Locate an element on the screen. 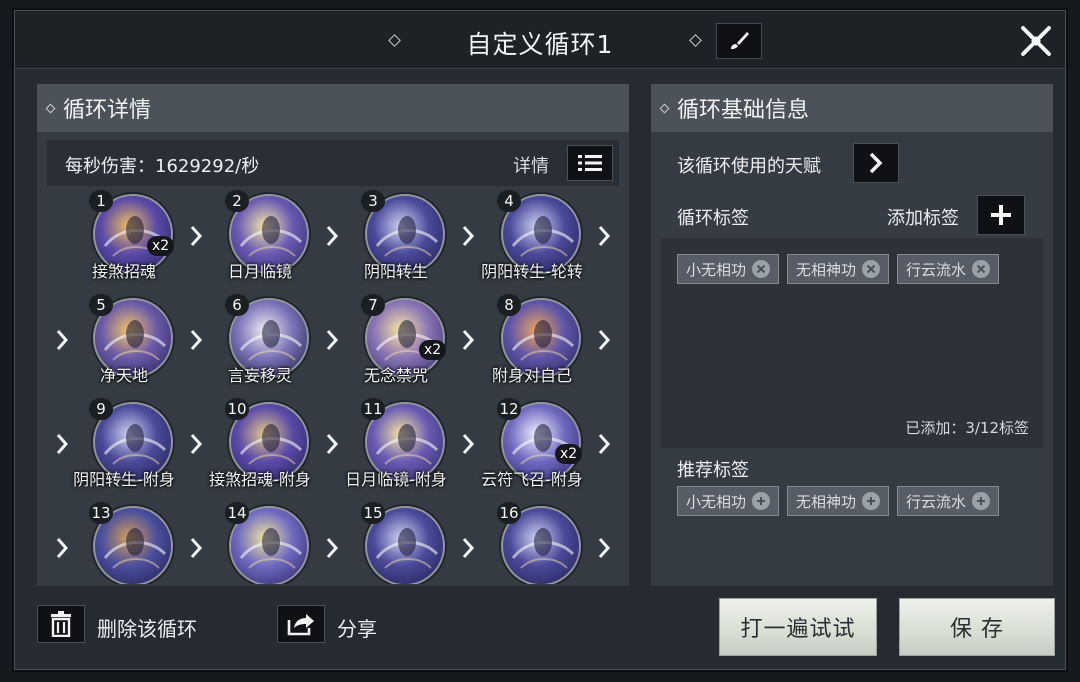 This screenshot has height=682, width=1080. skill-name: 无念禁咒 is located at coordinates (395, 375).